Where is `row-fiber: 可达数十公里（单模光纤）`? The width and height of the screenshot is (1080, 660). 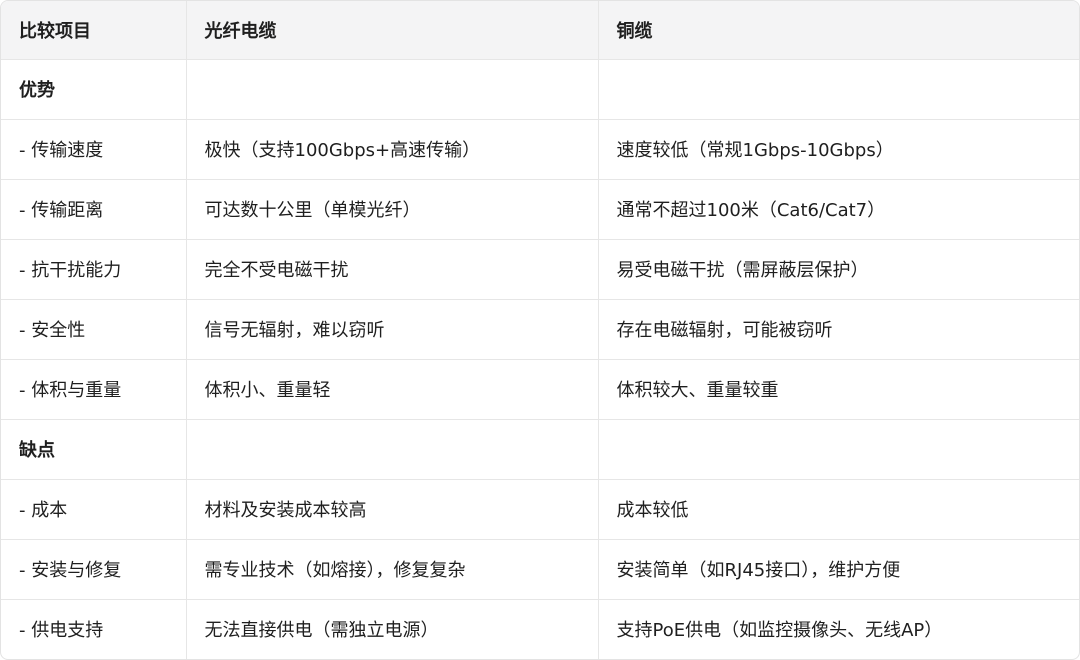
row-fiber: 可达数十公里（单模光纤） is located at coordinates (392, 209).